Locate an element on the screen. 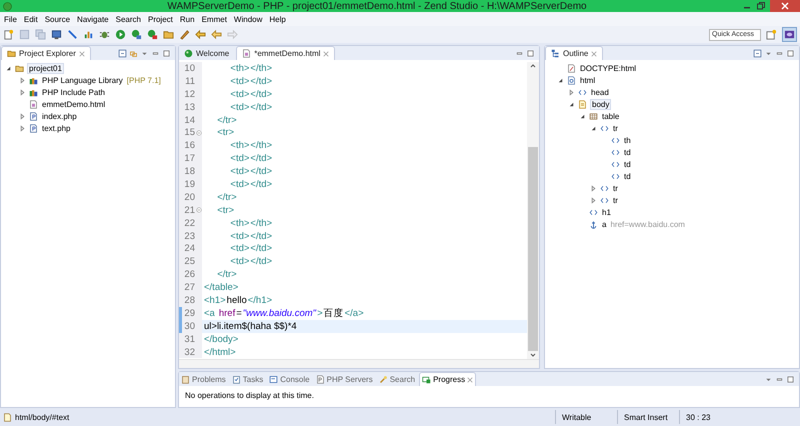  line-number: 18 is located at coordinates (189, 172).